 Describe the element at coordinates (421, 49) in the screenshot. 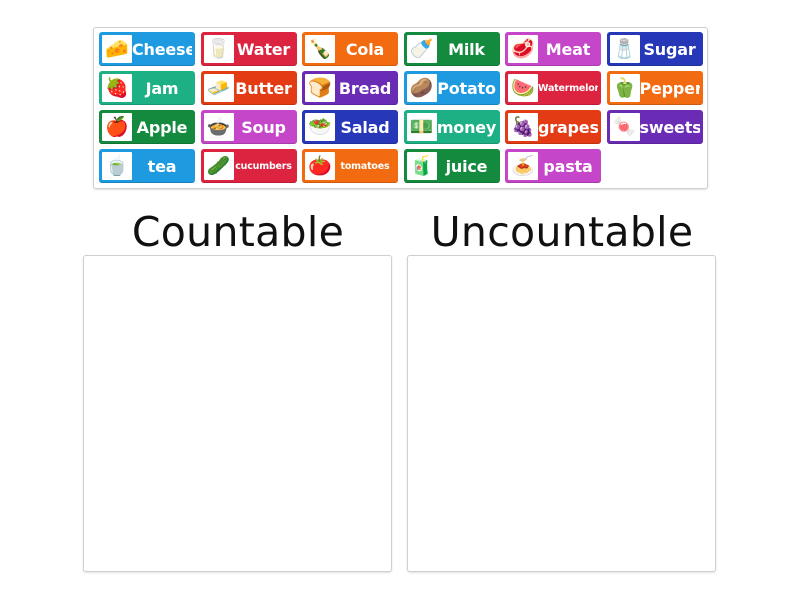

I see `milk-bottle-icon: 🍼` at that location.